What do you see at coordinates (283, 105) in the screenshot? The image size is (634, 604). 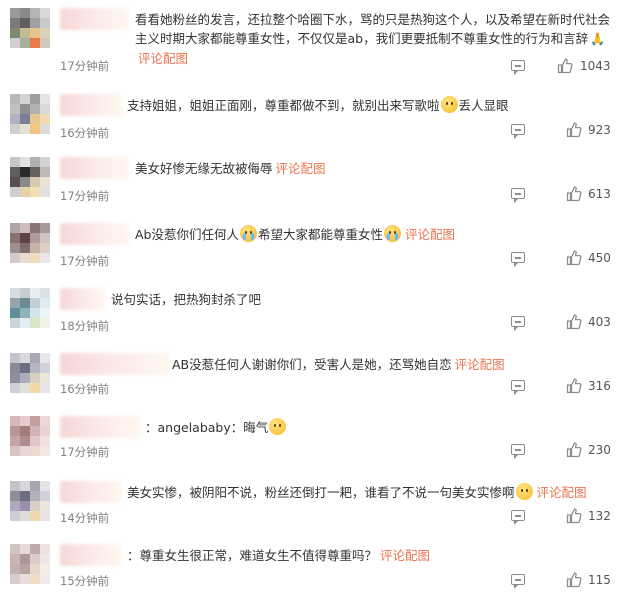 I see `comment-body: 支持姐姐，姐姐正面刚，尊重都做不到，就别出来写歌啦` at bounding box center [283, 105].